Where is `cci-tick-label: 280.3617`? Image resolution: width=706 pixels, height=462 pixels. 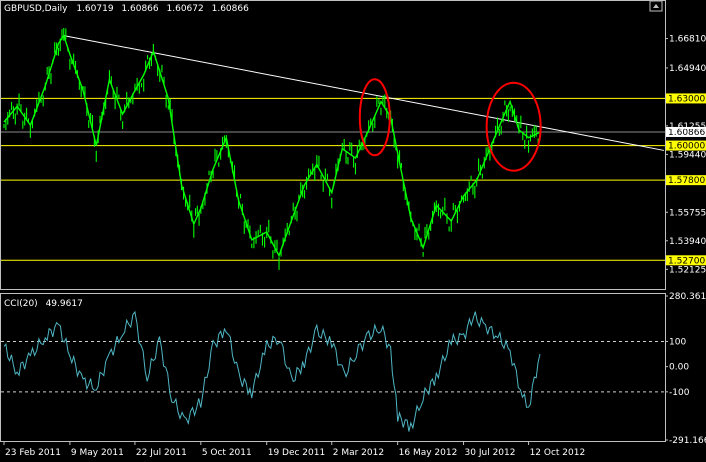 cci-tick-label: 280.3617 is located at coordinates (687, 297).